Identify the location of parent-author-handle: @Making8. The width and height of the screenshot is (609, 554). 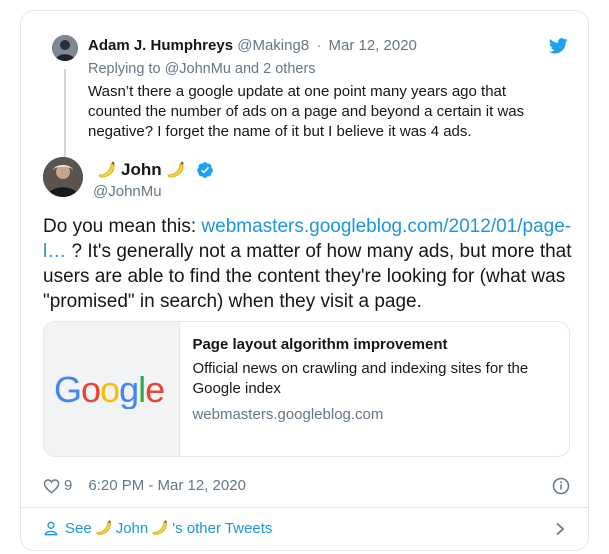
(273, 45).